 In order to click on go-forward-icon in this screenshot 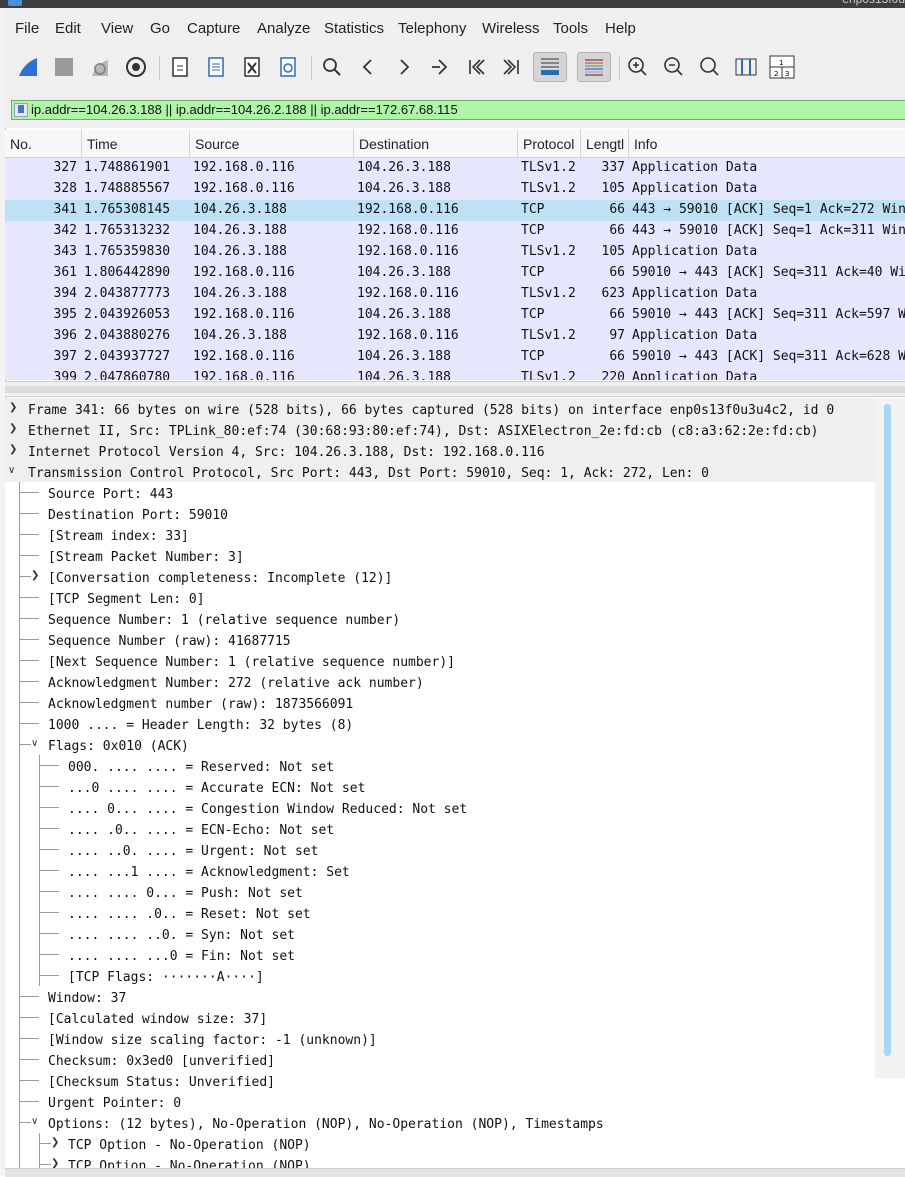, I will do `click(404, 67)`.